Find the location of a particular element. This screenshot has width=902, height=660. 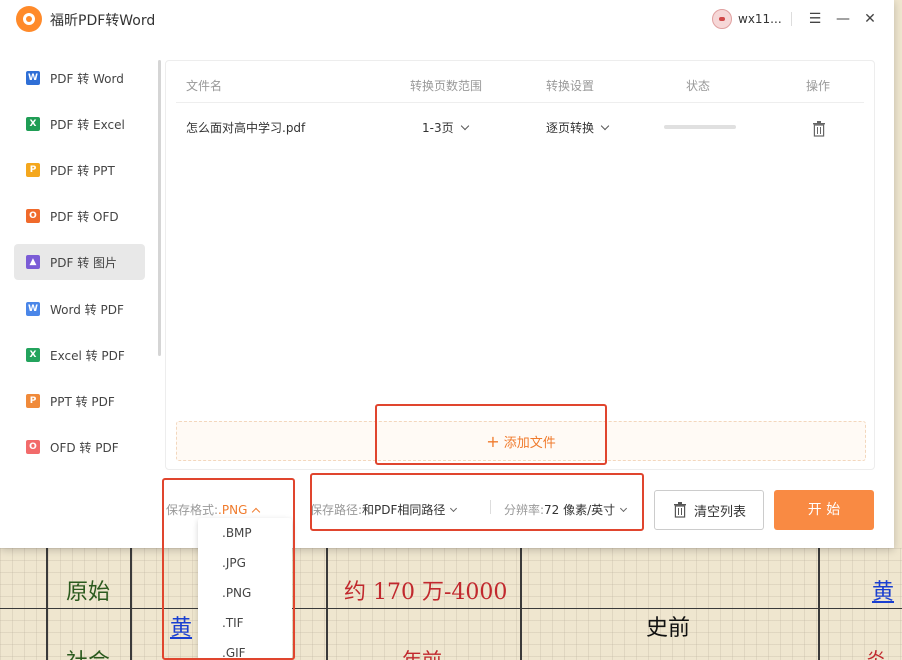

sidebar-item-pdf-to-word: W PDF 转 Word is located at coordinates (79, 78).